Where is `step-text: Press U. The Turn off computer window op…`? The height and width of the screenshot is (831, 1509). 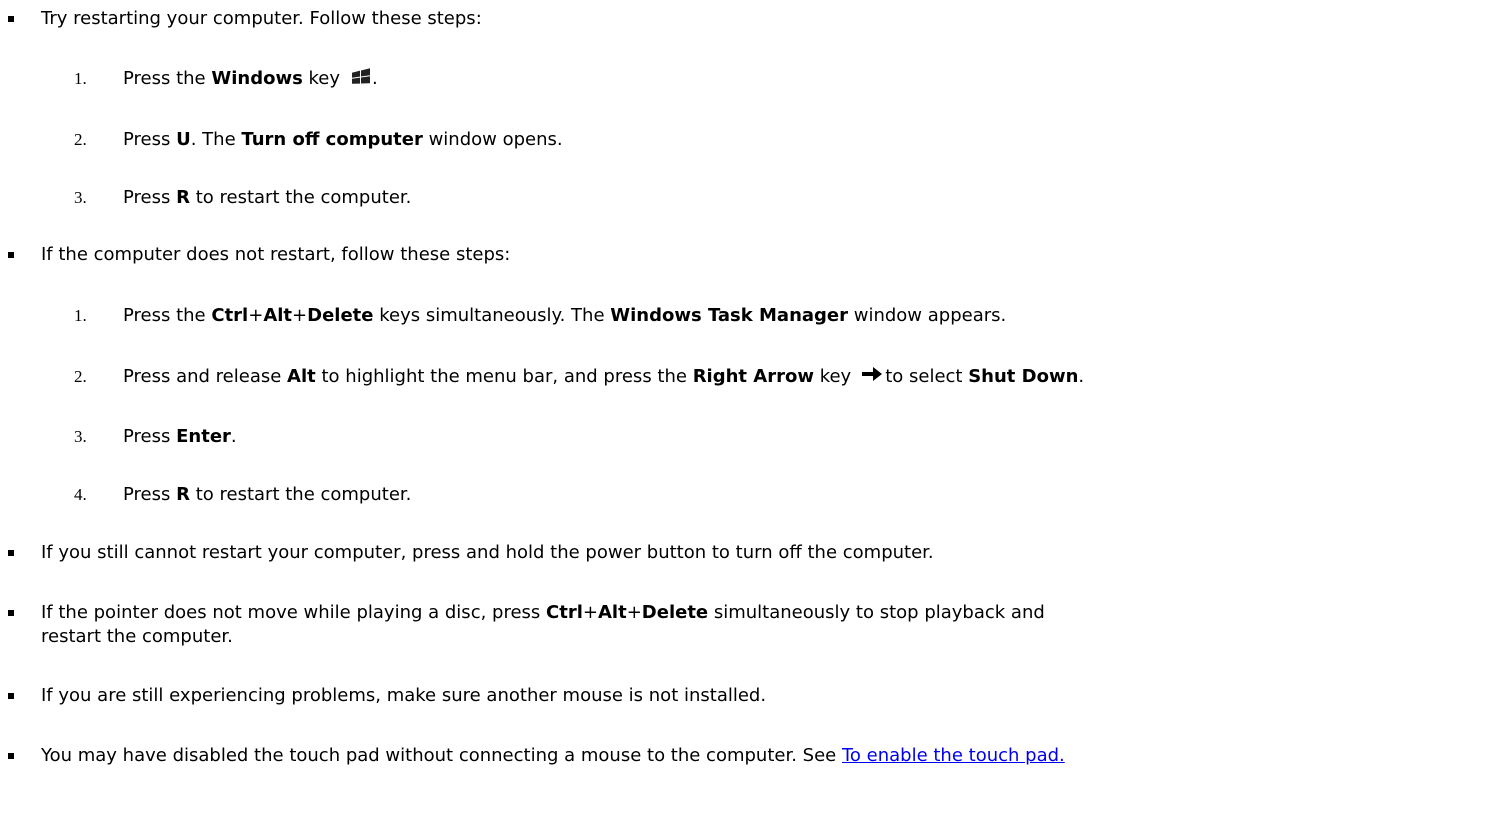 step-text: Press U. The Turn off computer window op… is located at coordinates (343, 139).